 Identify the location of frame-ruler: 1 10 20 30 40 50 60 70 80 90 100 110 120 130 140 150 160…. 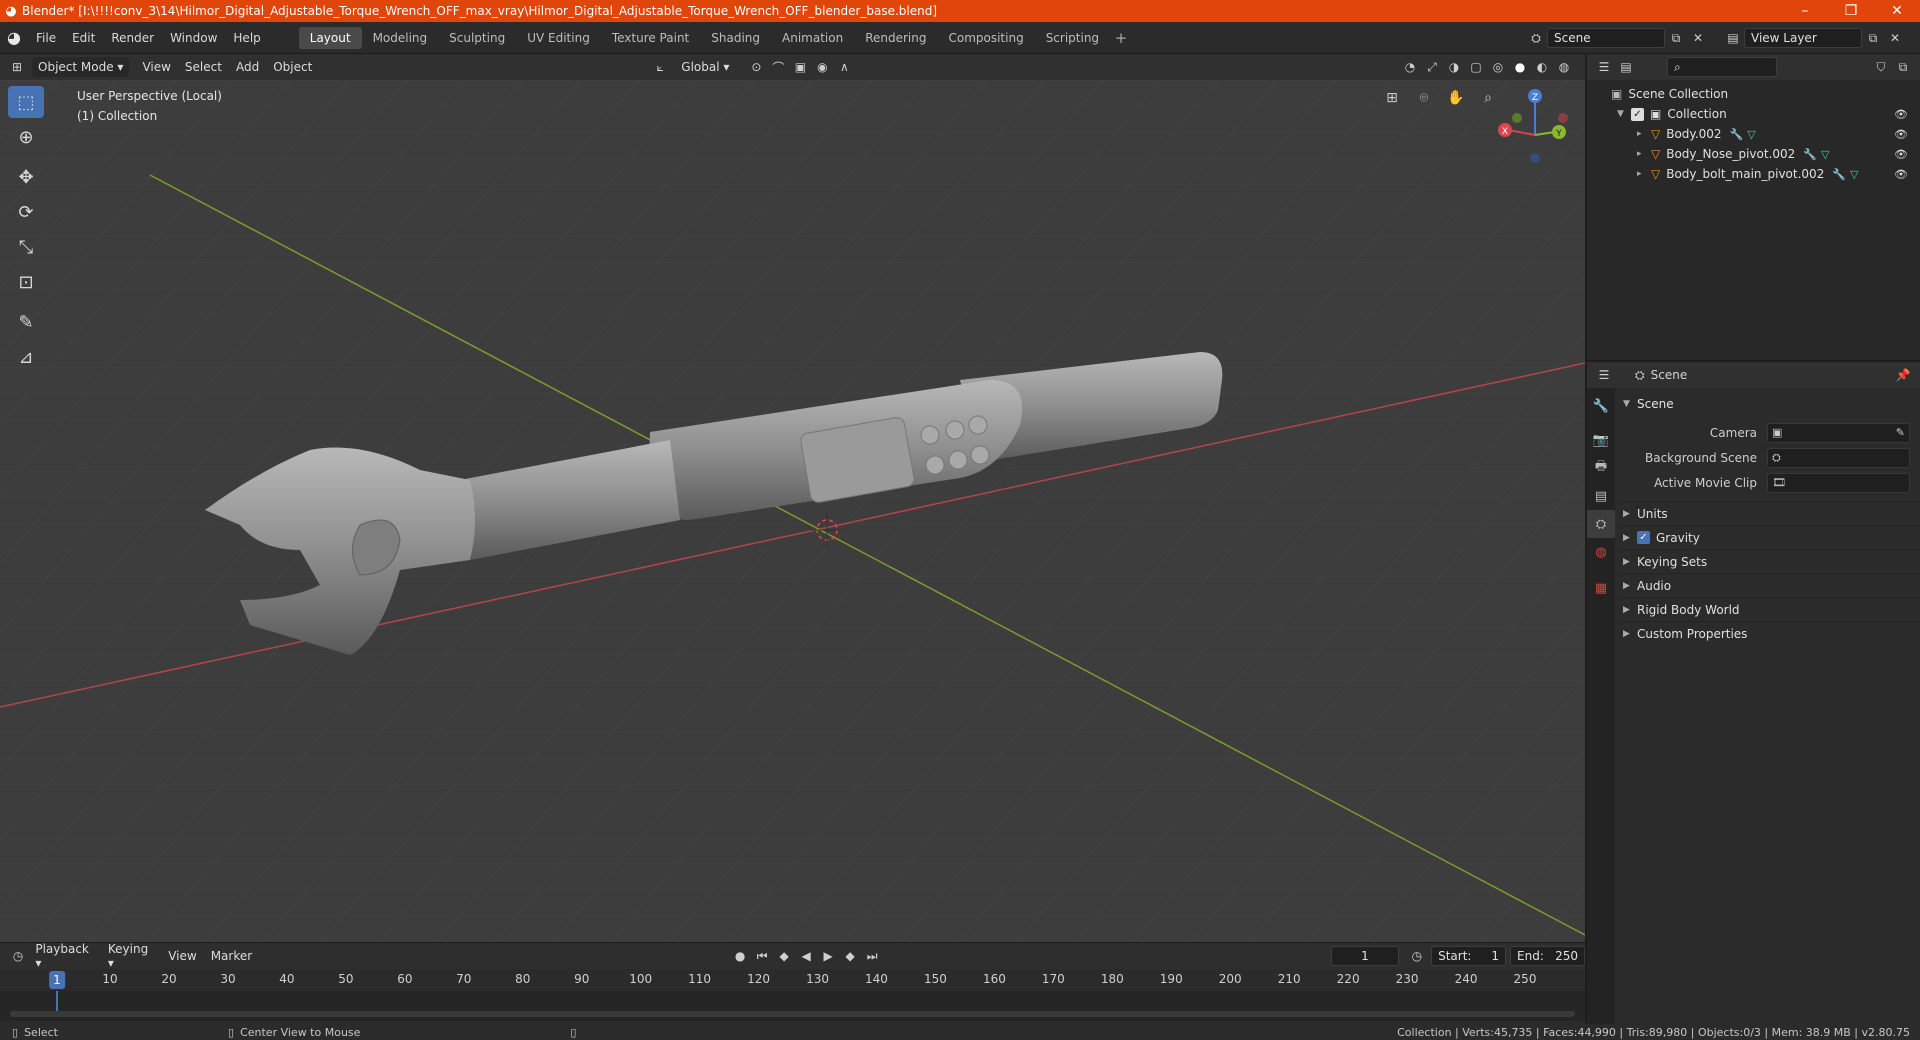
(792, 980).